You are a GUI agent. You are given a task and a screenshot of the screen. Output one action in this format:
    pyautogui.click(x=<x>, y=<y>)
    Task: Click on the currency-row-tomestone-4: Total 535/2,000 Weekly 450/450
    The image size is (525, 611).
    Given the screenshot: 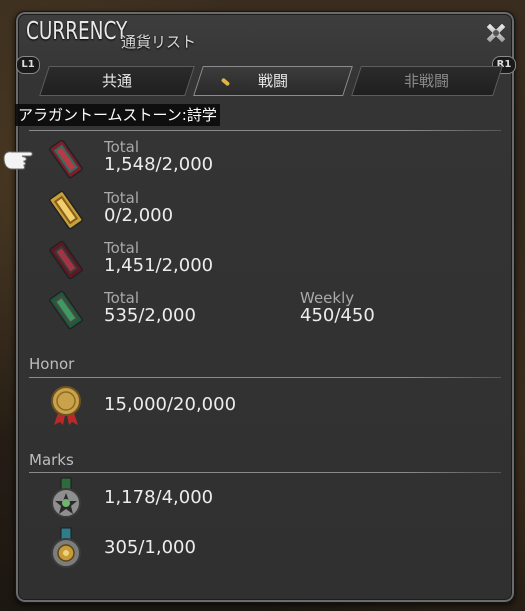 What is the action you would take?
    pyautogui.click(x=274, y=313)
    